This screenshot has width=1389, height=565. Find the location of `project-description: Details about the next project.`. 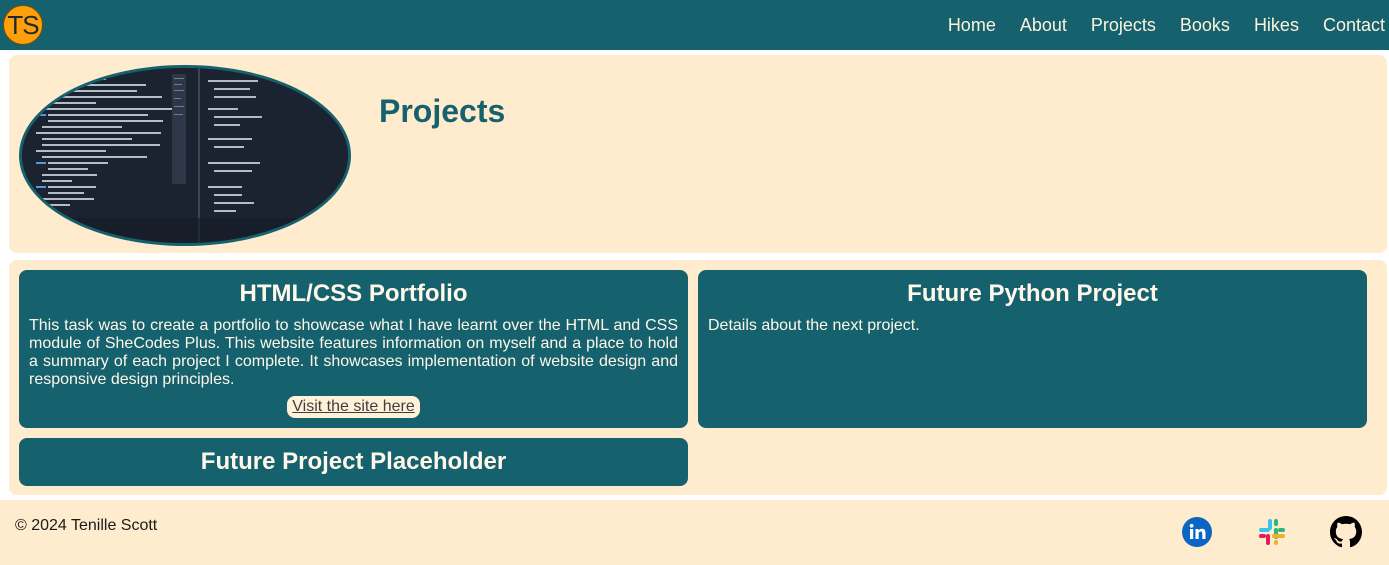

project-description: Details about the next project. is located at coordinates (814, 325).